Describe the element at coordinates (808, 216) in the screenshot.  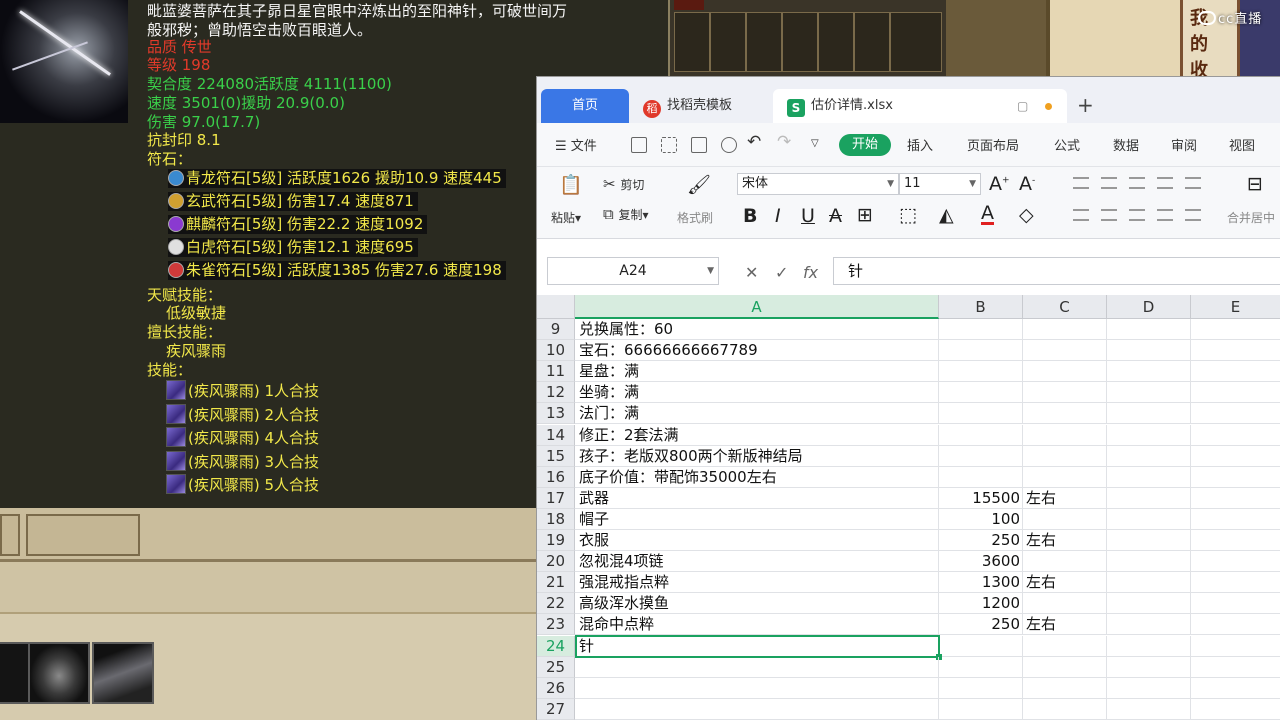
I see `underline-icon: U` at that location.